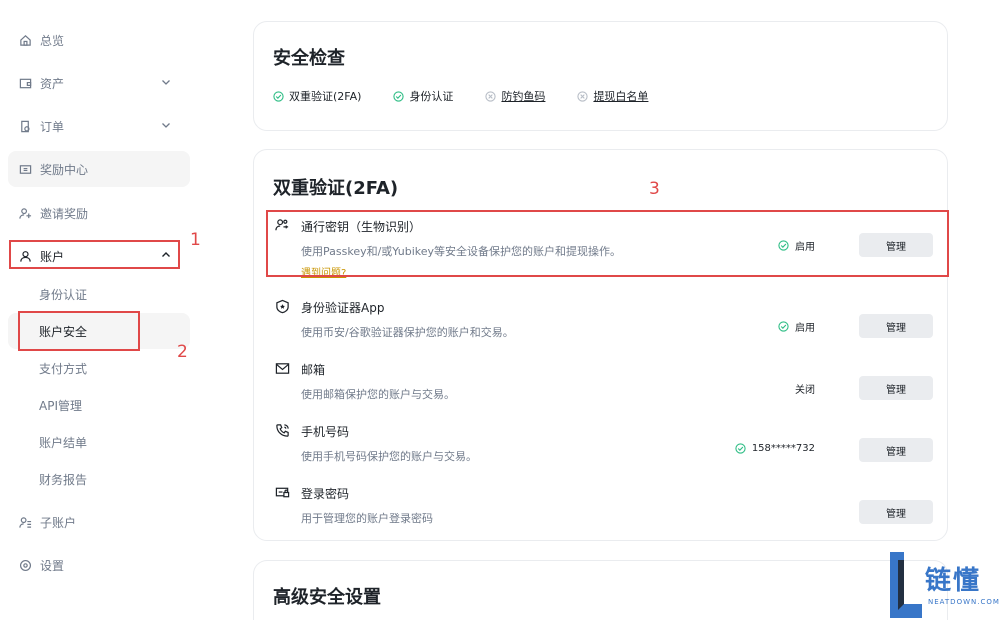 The image size is (1000, 620). Describe the element at coordinates (63, 479) in the screenshot. I see `sidebar-subitem-label: 财务报告` at that location.